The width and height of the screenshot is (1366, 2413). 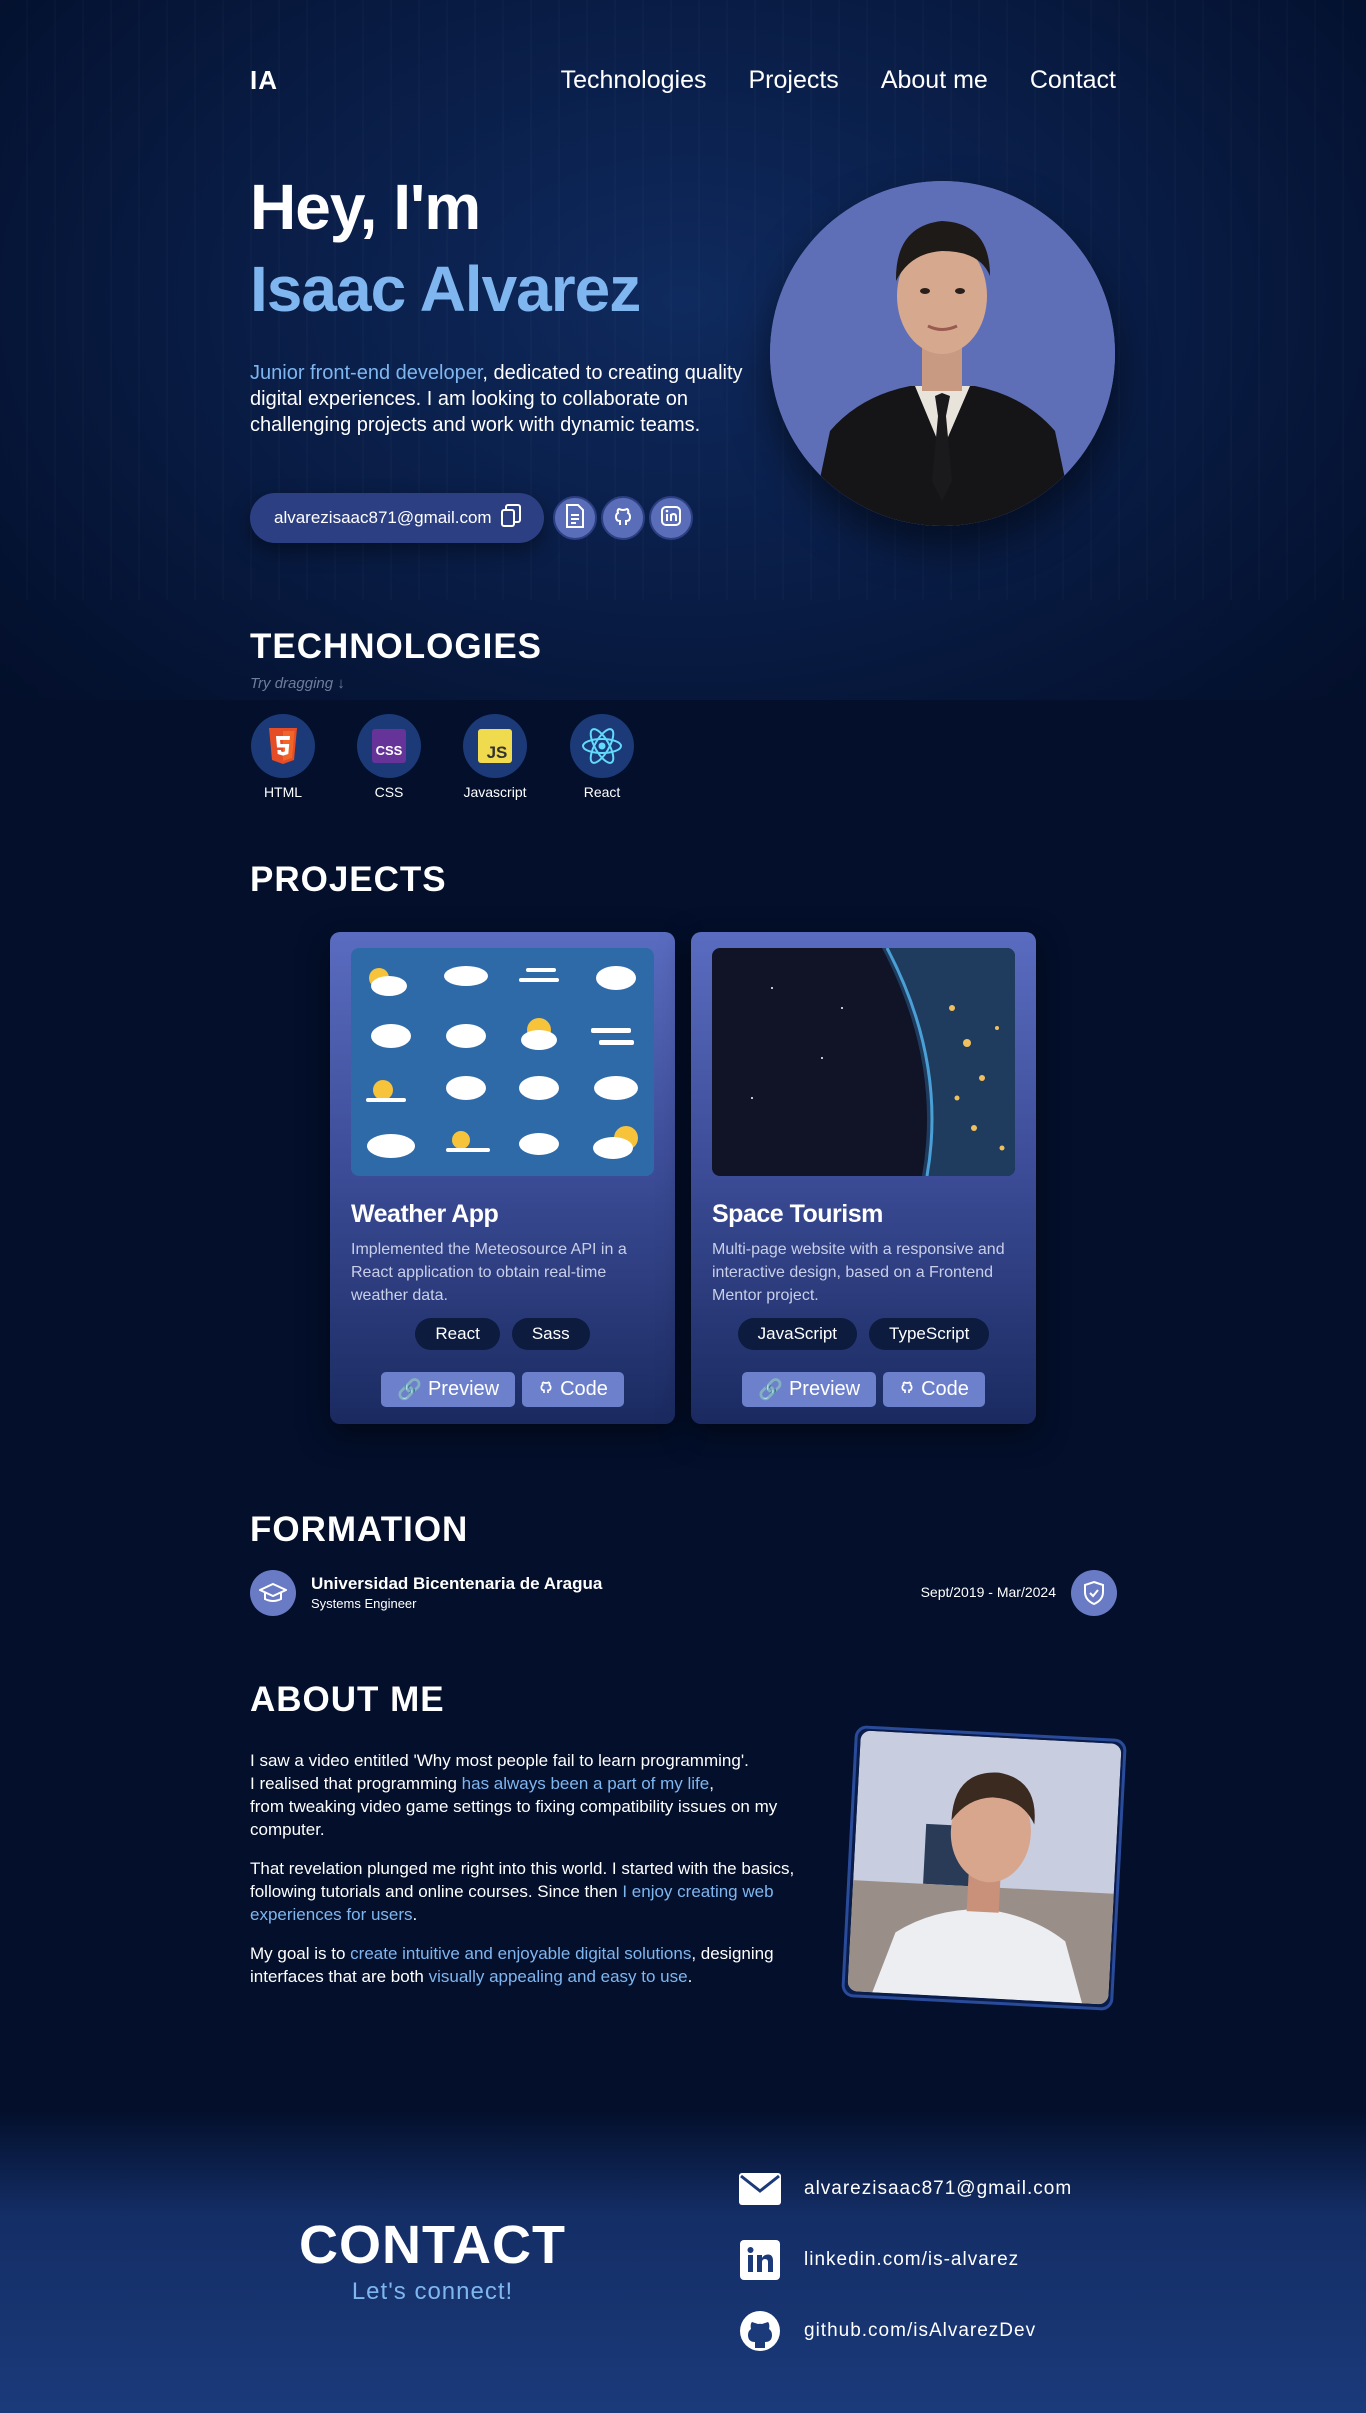 I want to click on linkedin-button, so click(x=671, y=518).